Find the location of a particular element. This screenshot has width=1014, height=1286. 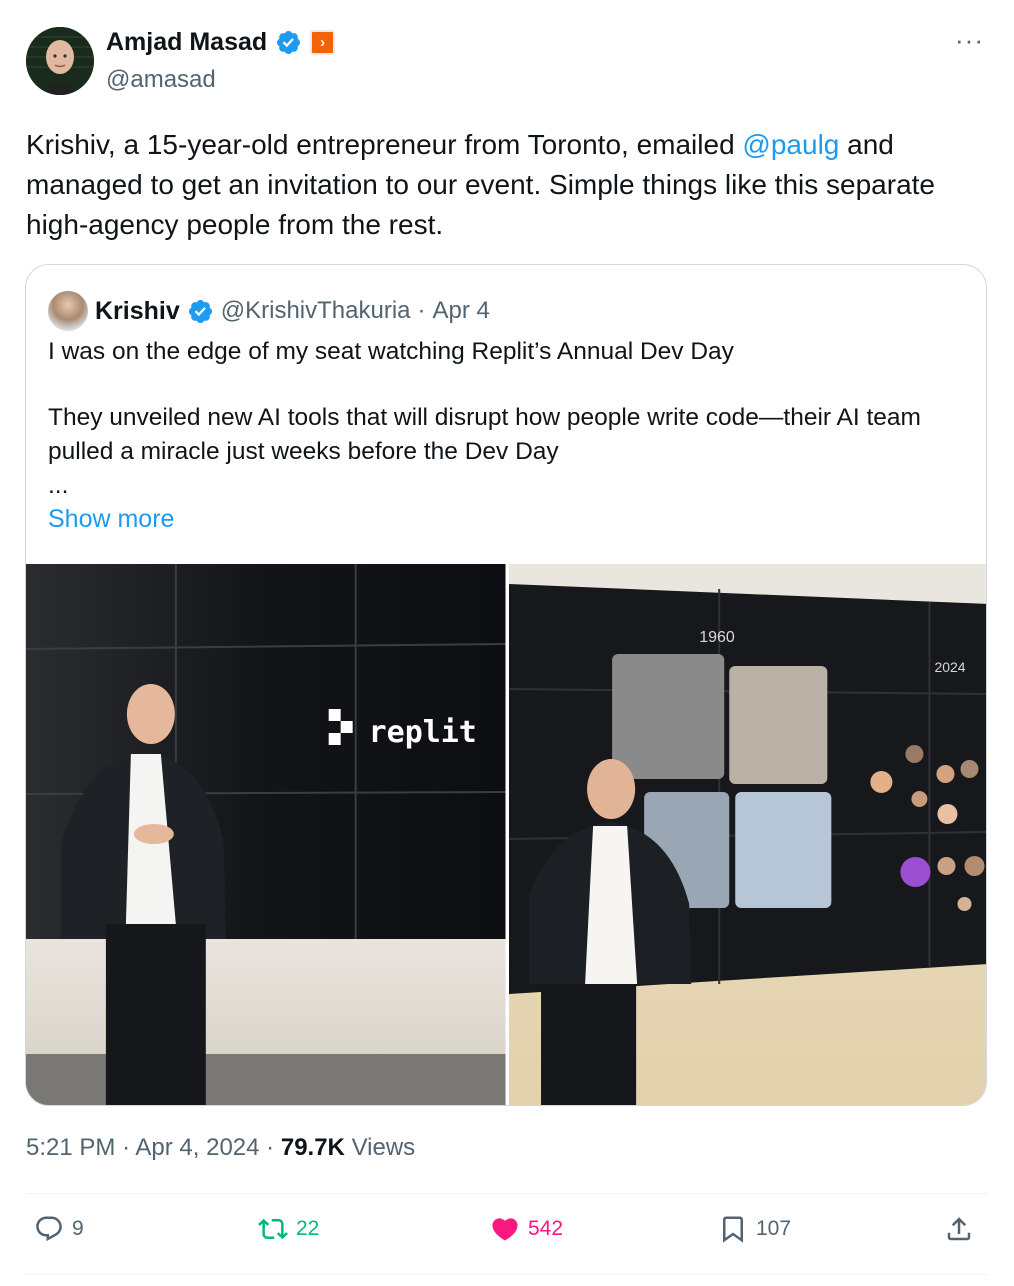

reply-icon is located at coordinates (49, 1229).